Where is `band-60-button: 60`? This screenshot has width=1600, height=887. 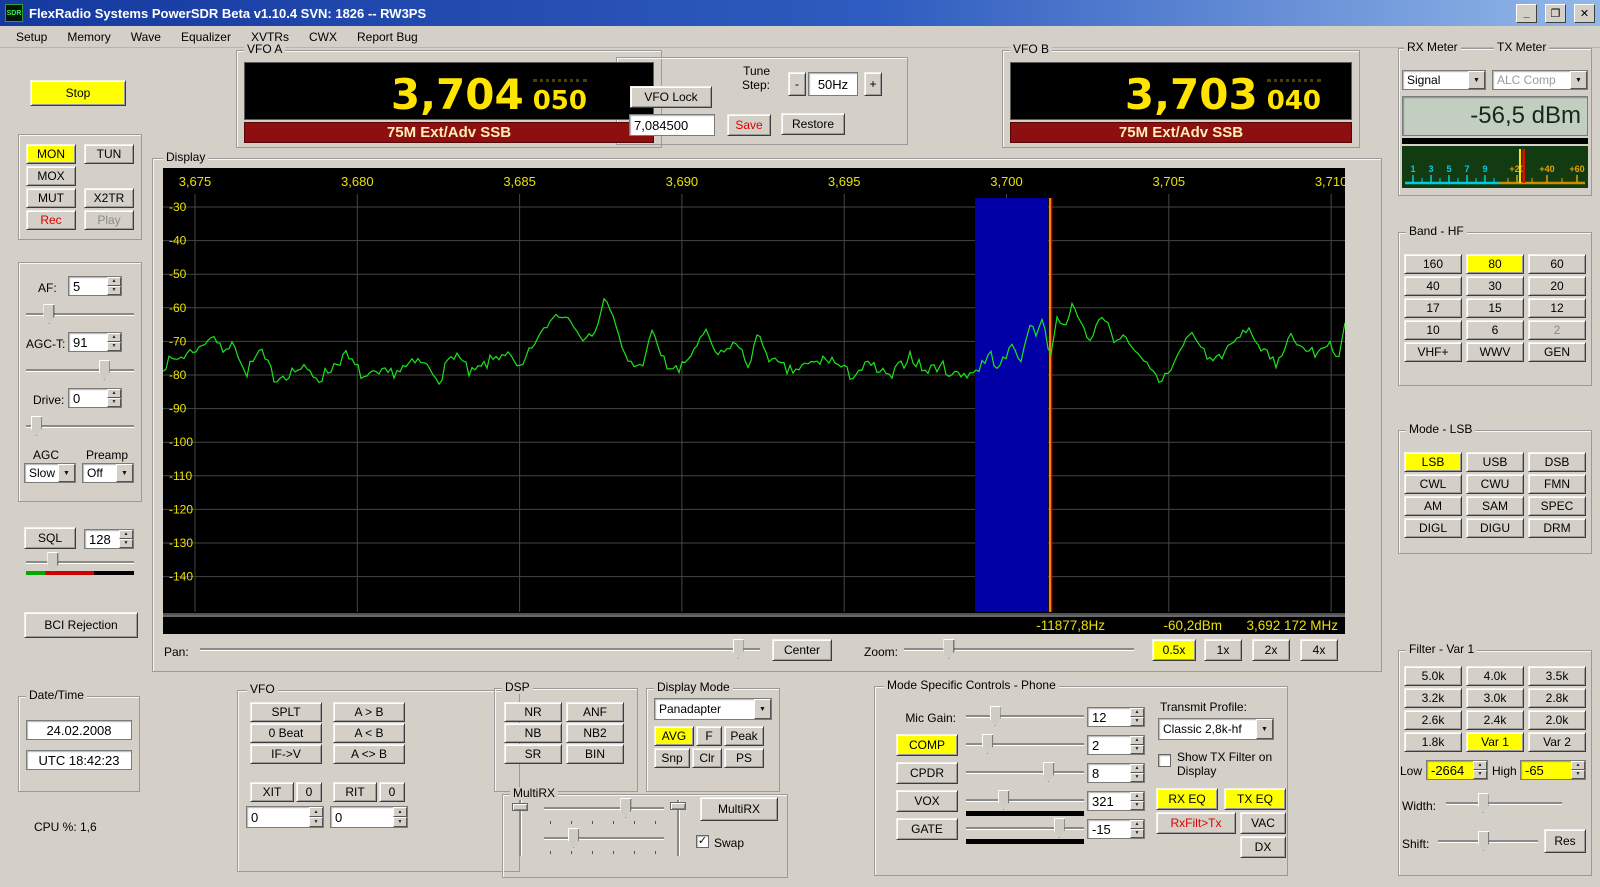 band-60-button: 60 is located at coordinates (1557, 264).